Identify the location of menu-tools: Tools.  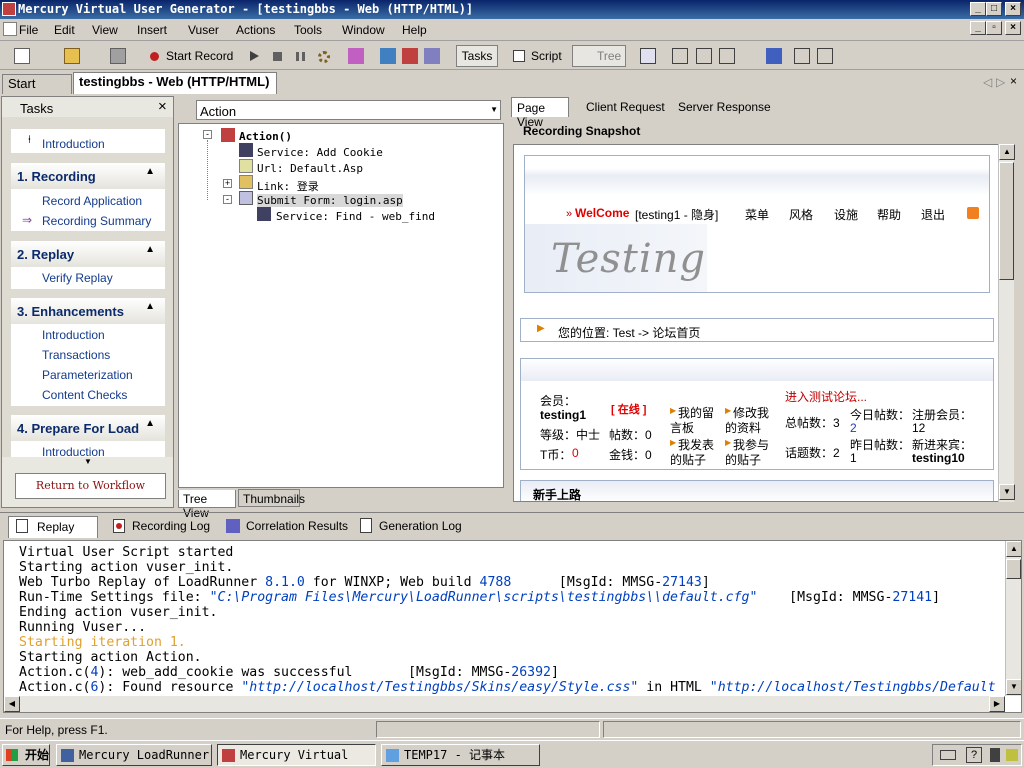
(308, 30).